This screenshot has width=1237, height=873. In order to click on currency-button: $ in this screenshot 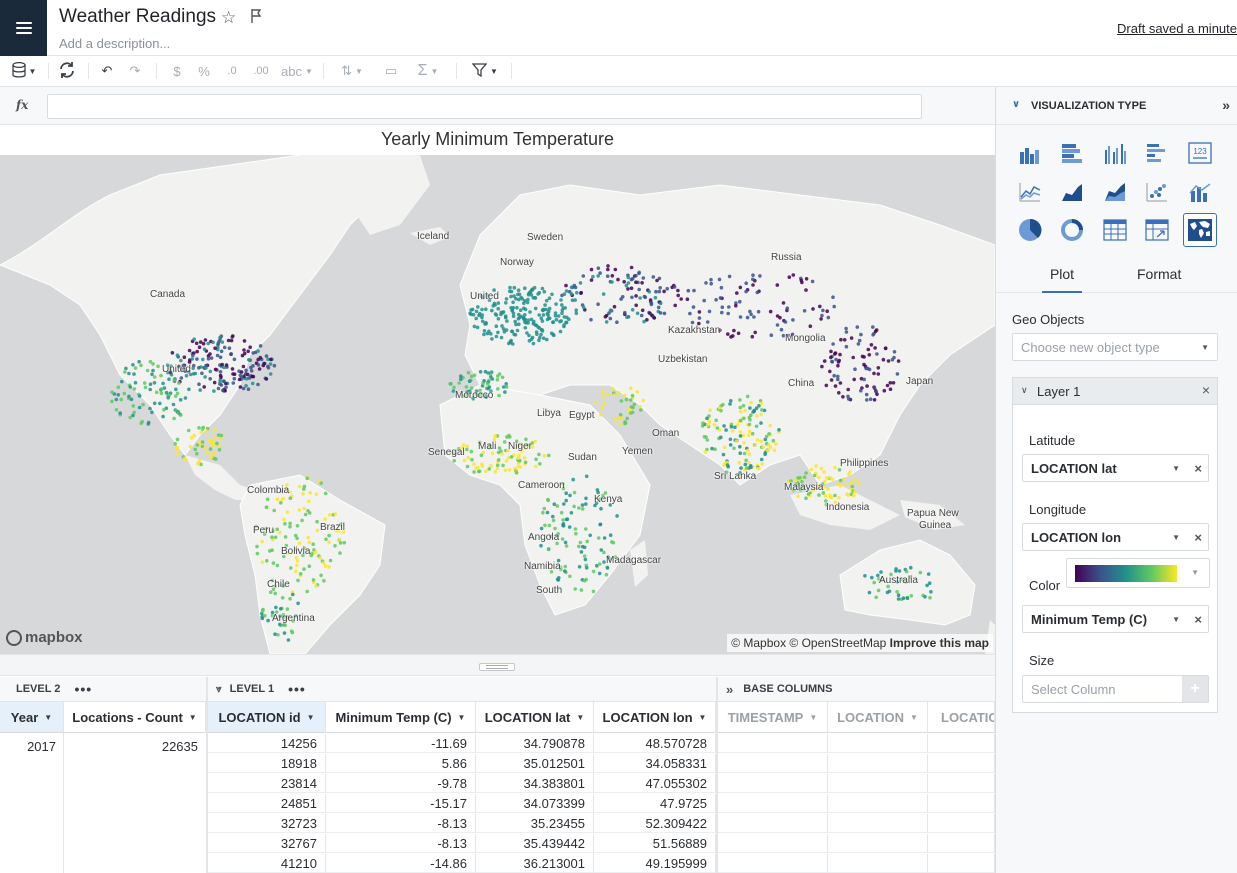, I will do `click(177, 71)`.